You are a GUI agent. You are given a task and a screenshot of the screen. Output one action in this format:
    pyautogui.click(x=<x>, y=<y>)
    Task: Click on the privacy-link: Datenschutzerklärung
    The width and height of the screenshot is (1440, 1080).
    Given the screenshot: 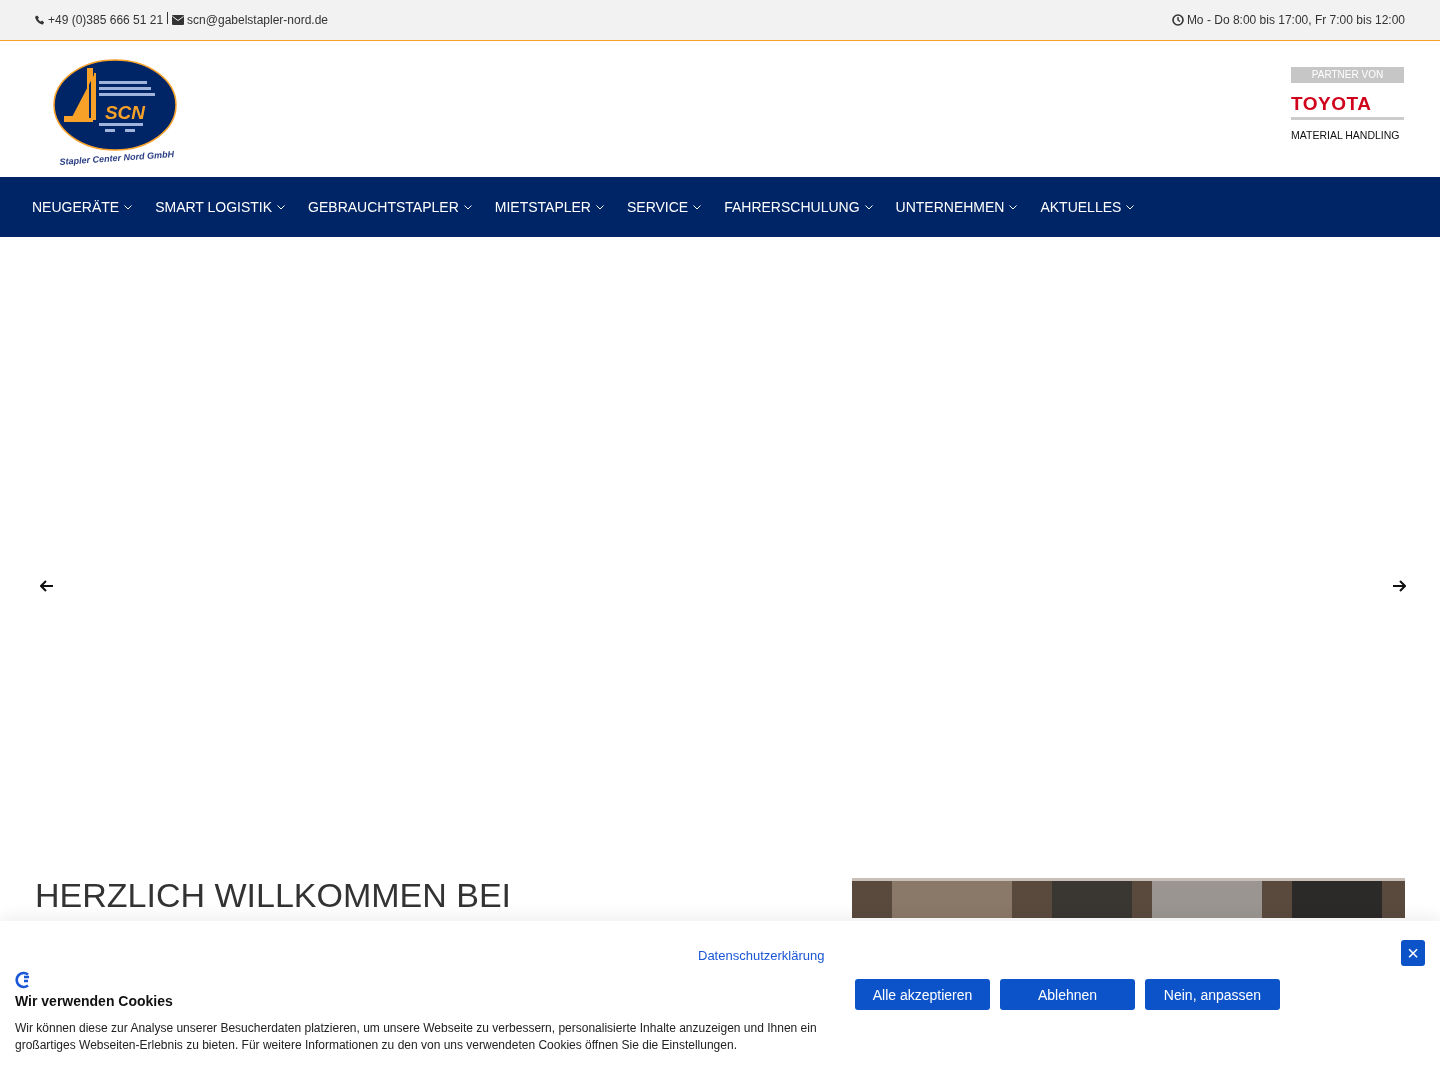 What is the action you would take?
    pyautogui.click(x=761, y=955)
    